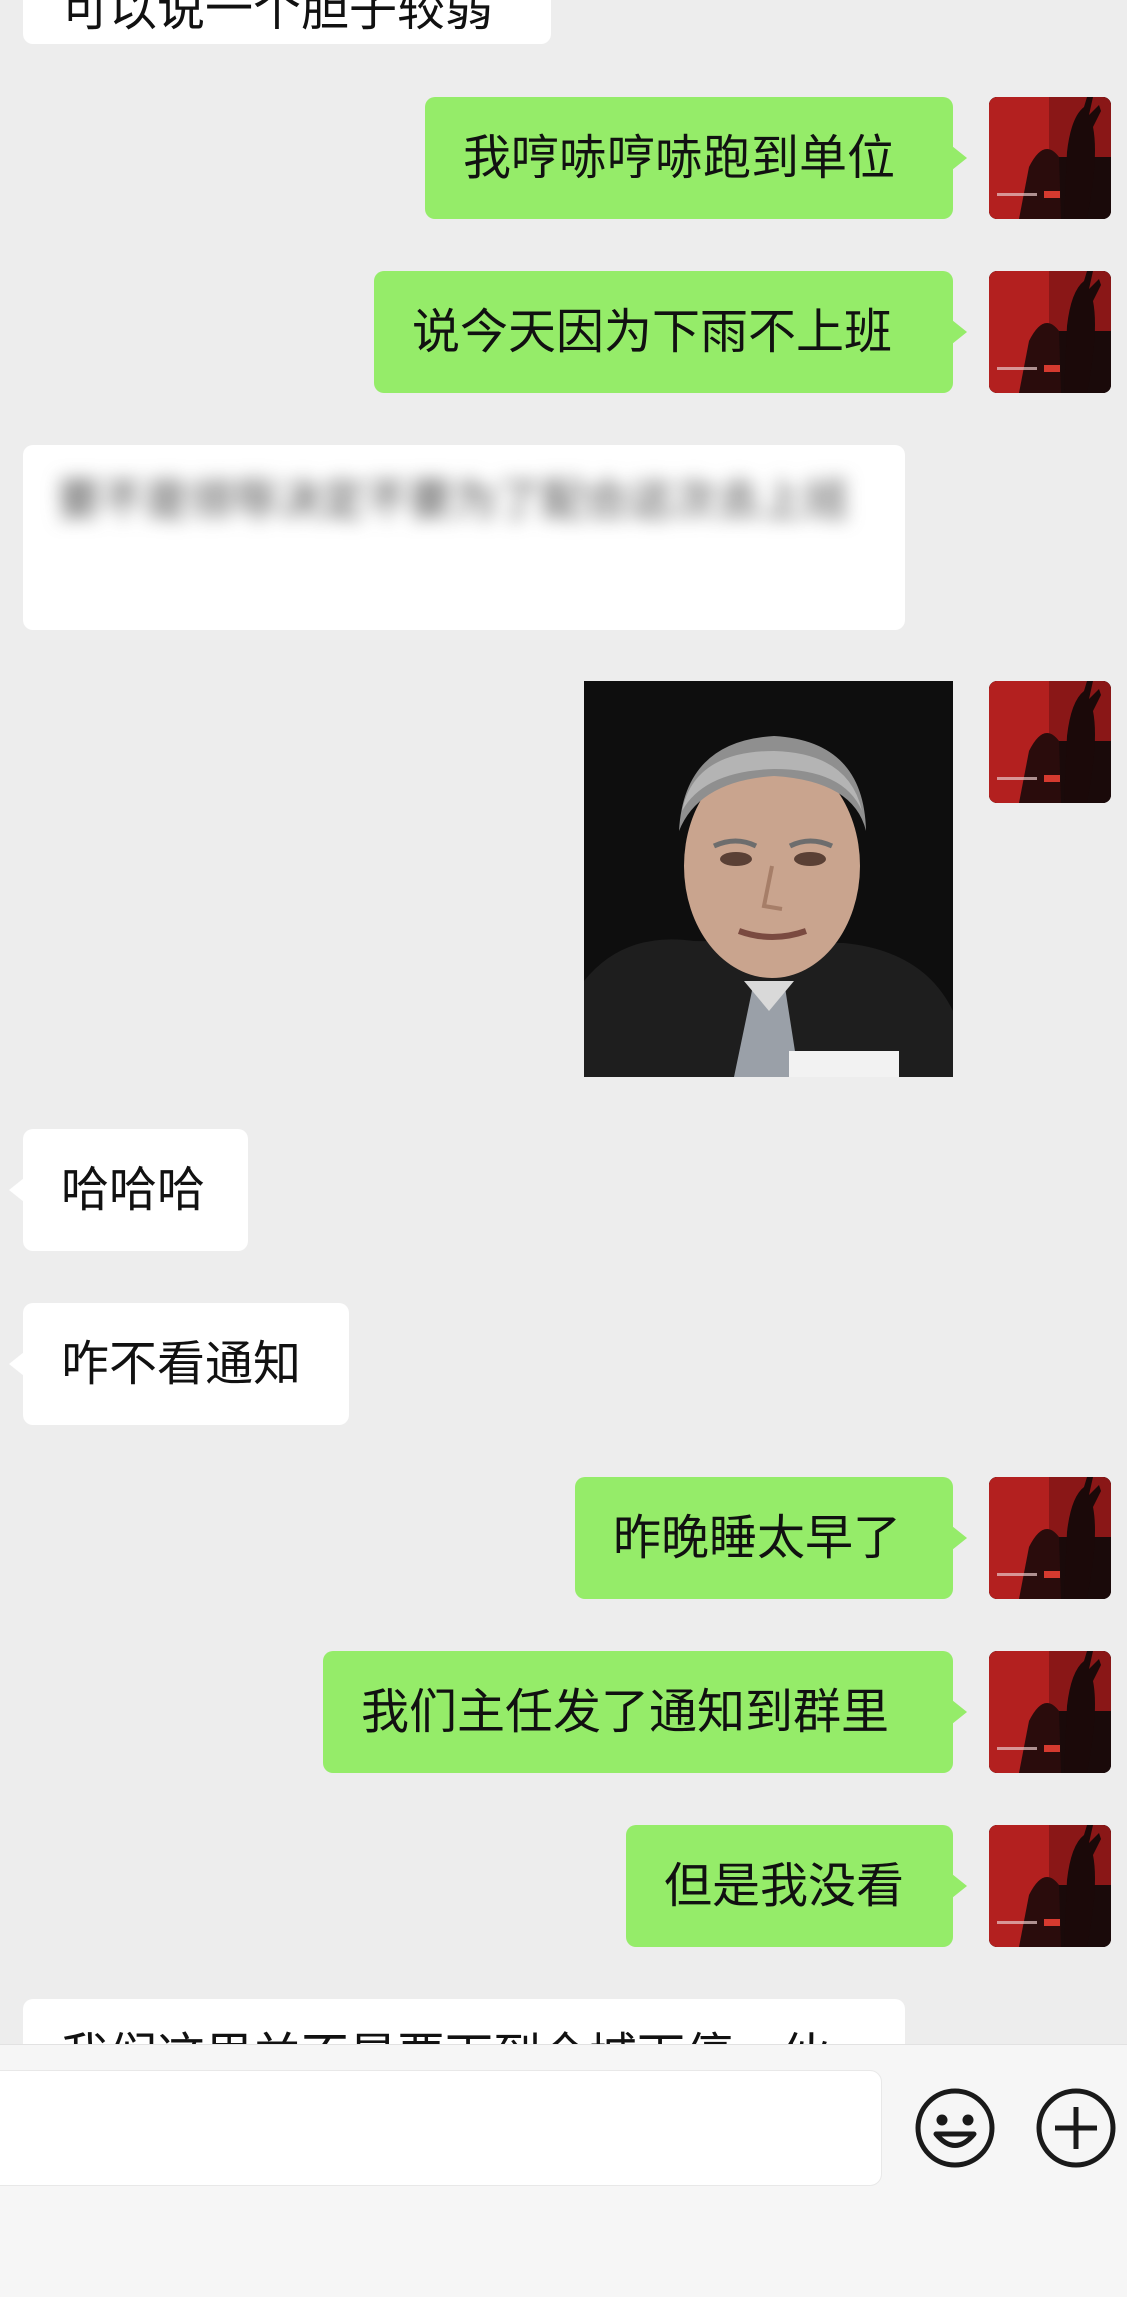  I want to click on photo-older-man-in-suit, so click(768, 879).